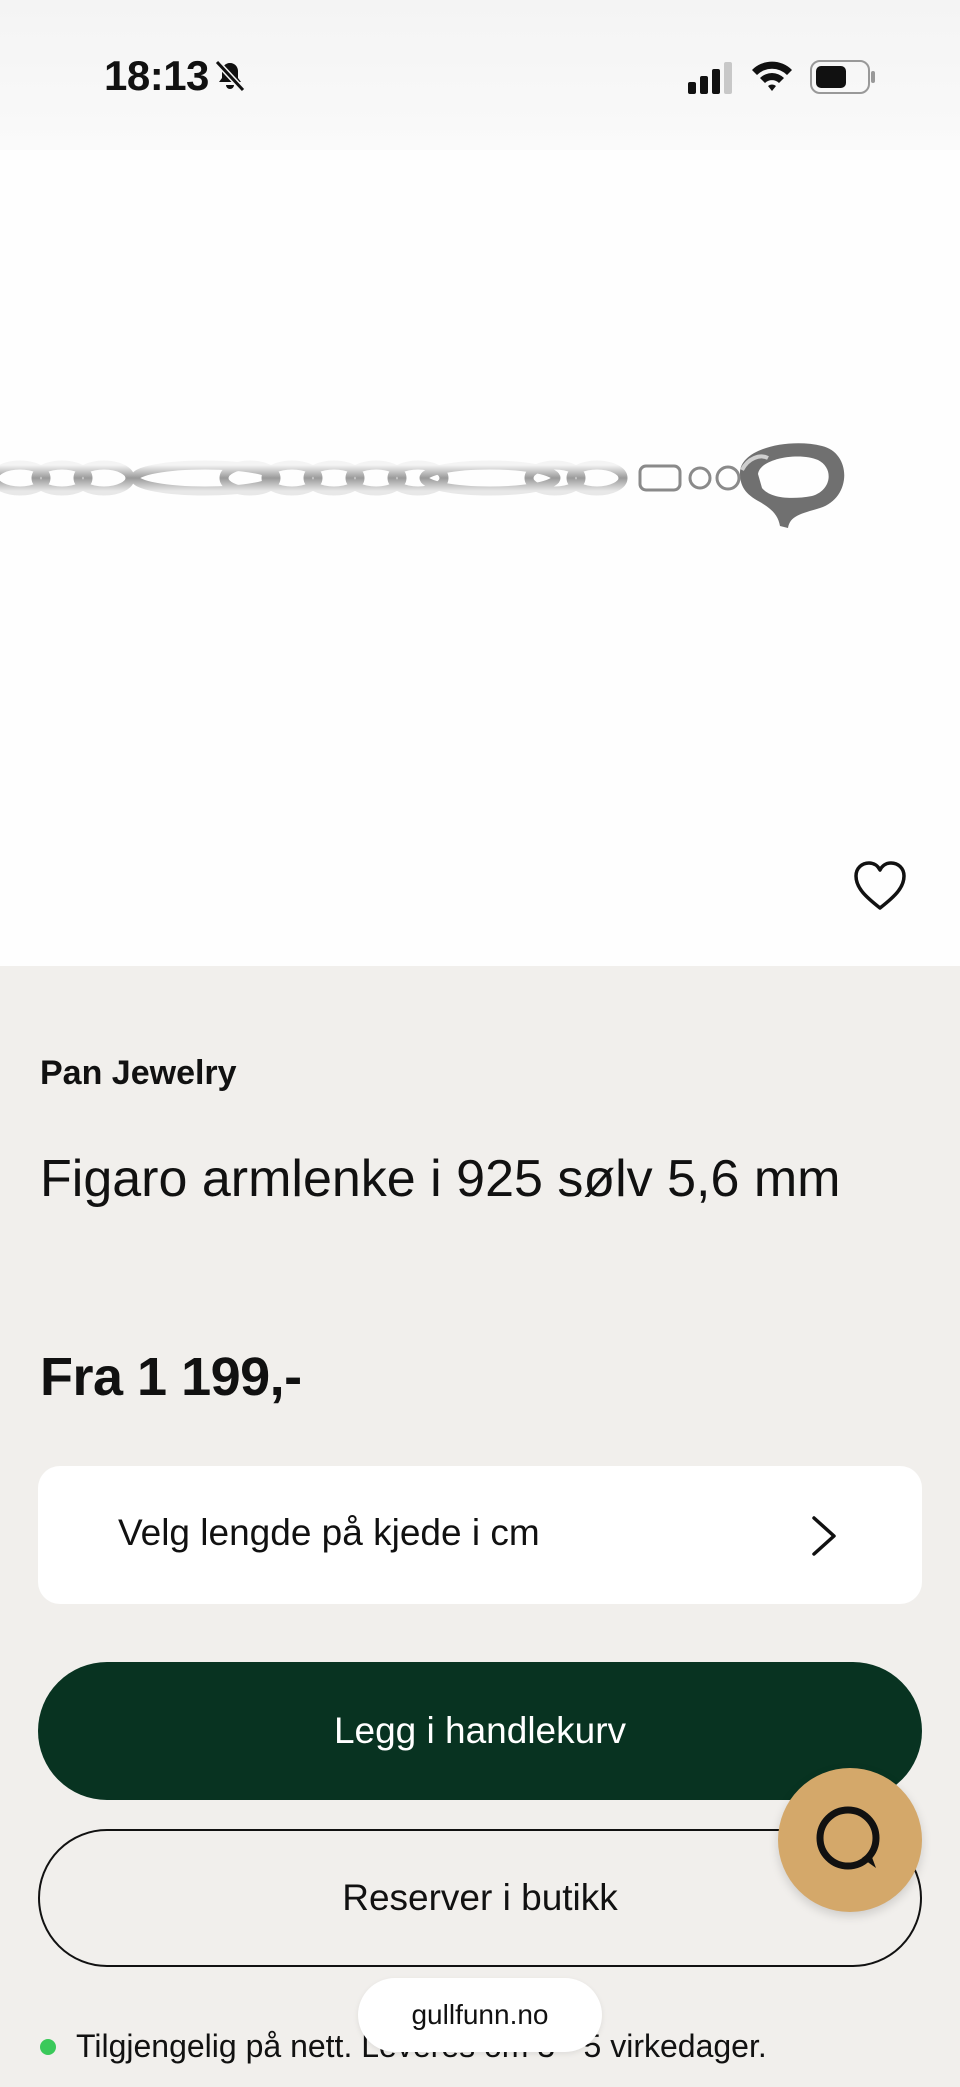 Image resolution: width=960 pixels, height=2087 pixels. What do you see at coordinates (842, 77) in the screenshot?
I see `battery-icon` at bounding box center [842, 77].